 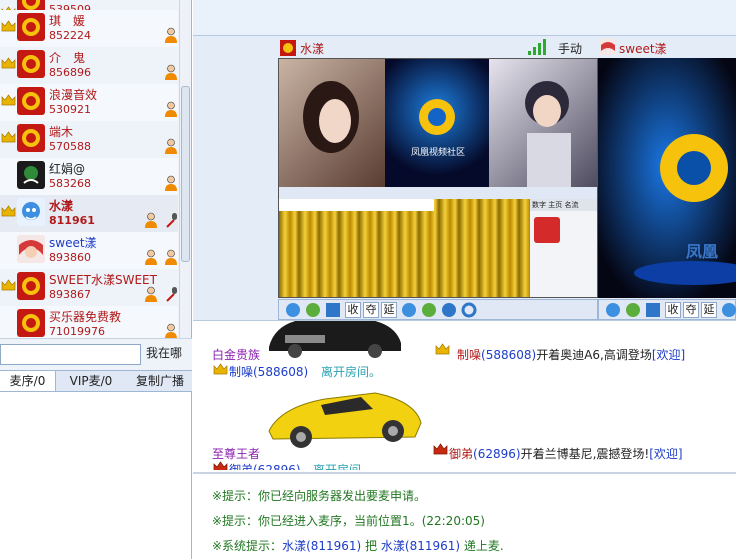 I want to click on record-icon, so click(x=449, y=310).